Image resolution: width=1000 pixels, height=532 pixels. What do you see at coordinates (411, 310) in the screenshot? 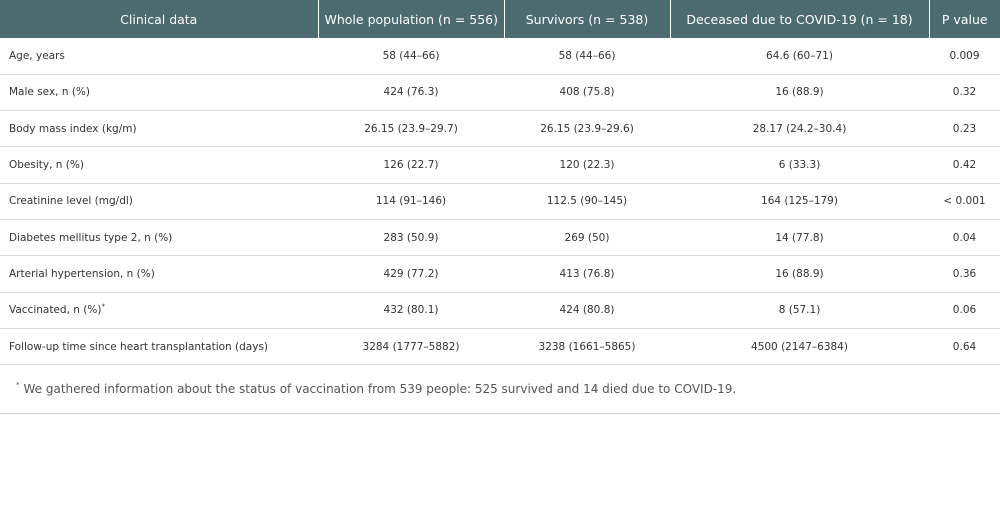
I see `cell-whole-population: 432 (80.1)` at bounding box center [411, 310].